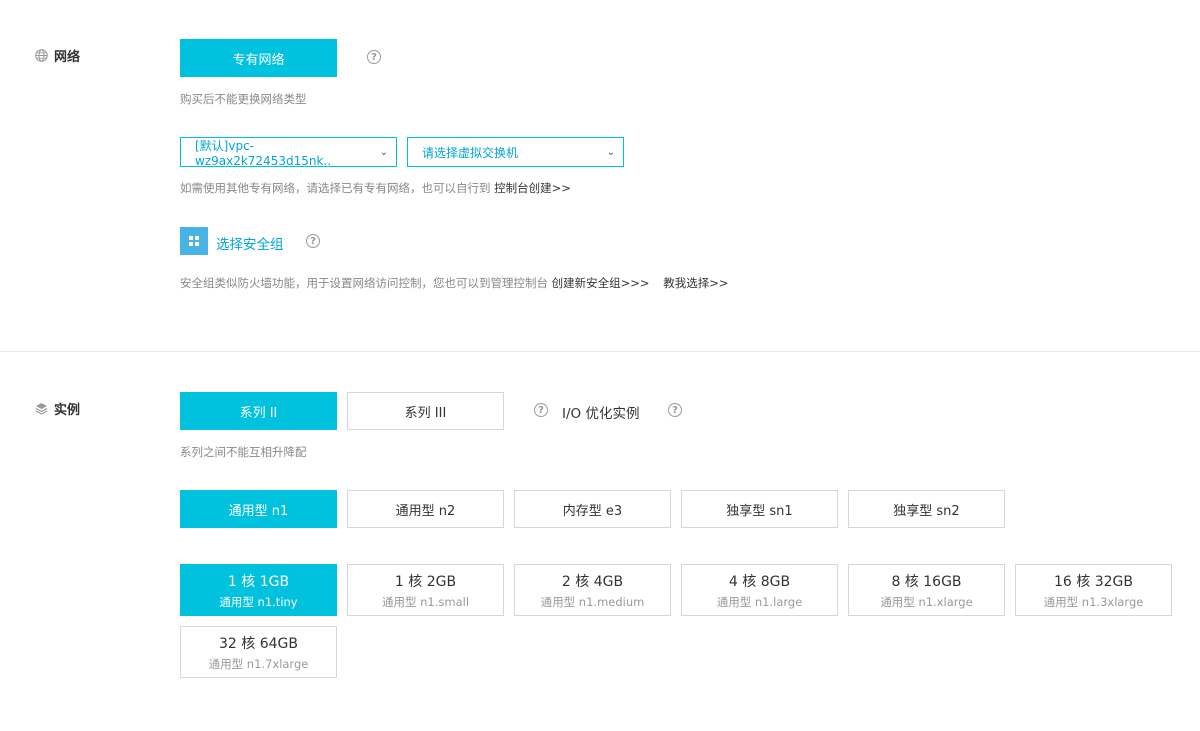 This screenshot has width=1200, height=731. What do you see at coordinates (425, 509) in the screenshot?
I see `family-n2-button: 通用型 n2` at bounding box center [425, 509].